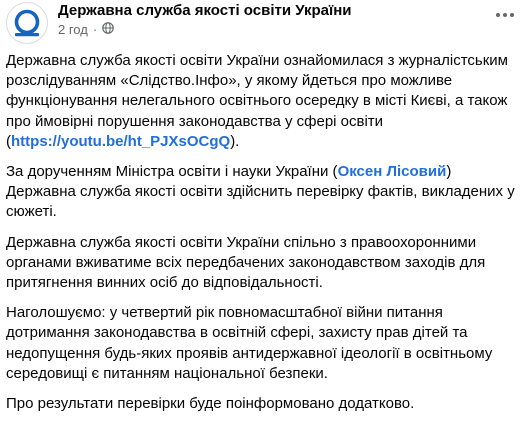 The width and height of the screenshot is (529, 441). I want to click on page-logo-icon, so click(27, 23).